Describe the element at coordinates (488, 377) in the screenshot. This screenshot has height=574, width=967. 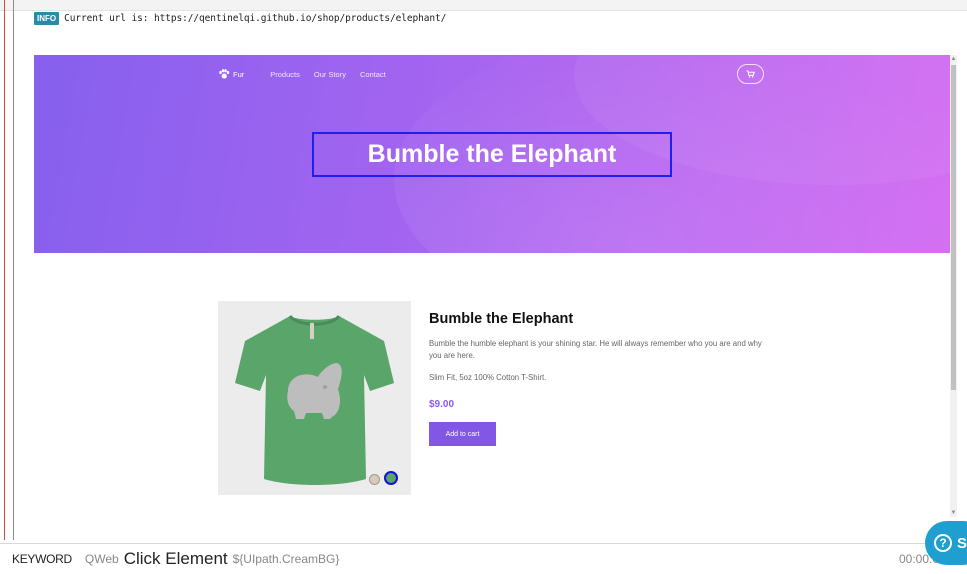
I see `product-spec: Slim Fit, 5oz 100% Cotton T-Shirt.` at that location.